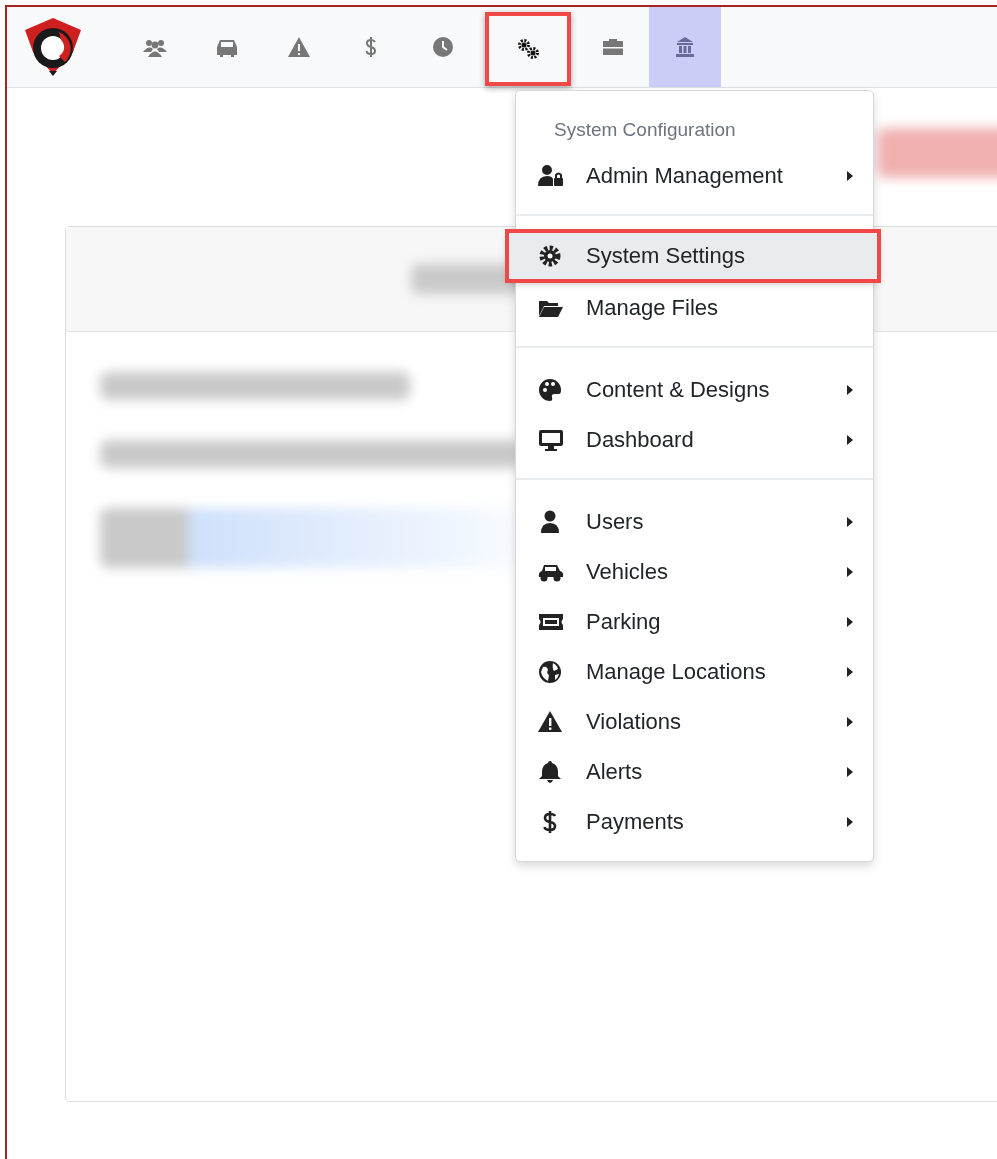 The width and height of the screenshot is (997, 1159). I want to click on menu-item: Parking, so click(694, 622).